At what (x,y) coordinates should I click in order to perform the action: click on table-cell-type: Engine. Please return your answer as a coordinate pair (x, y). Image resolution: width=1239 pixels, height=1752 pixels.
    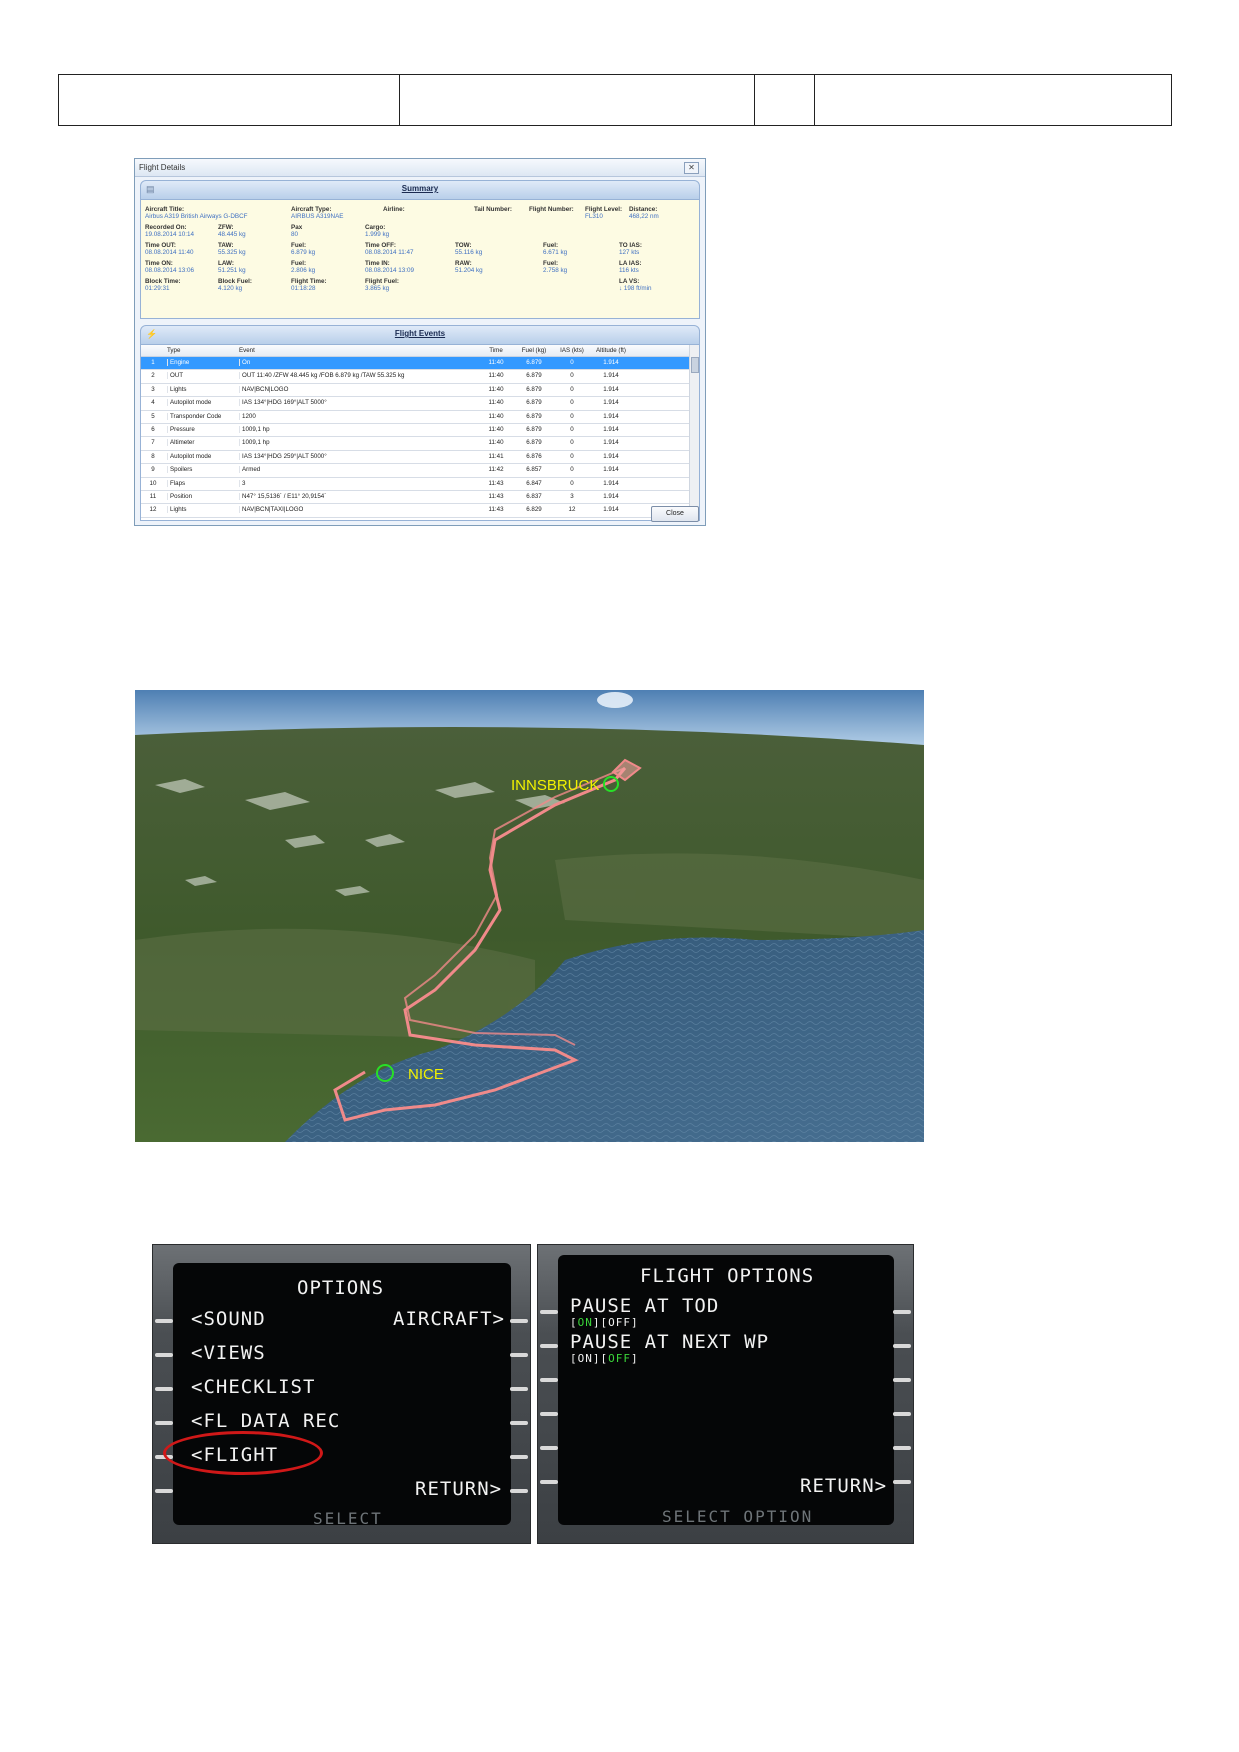
    Looking at the image, I should click on (203, 362).